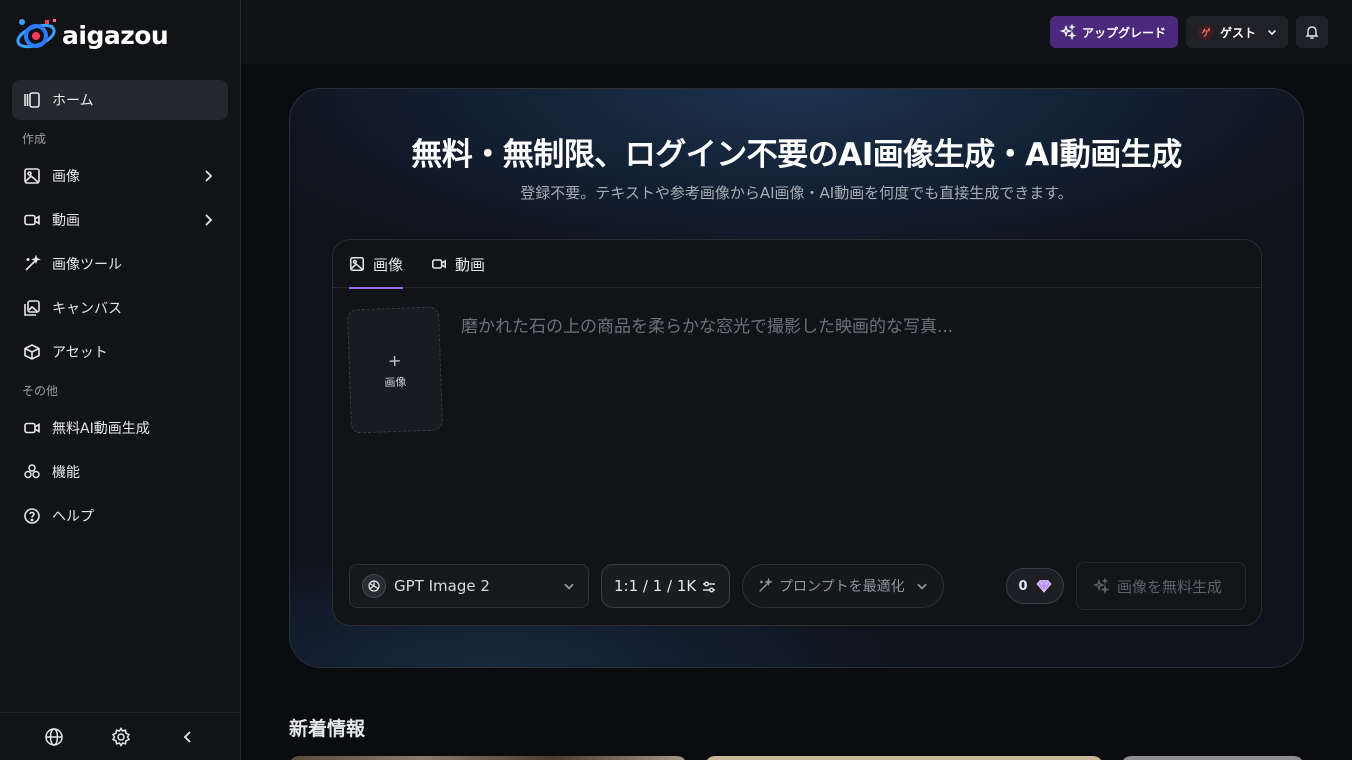  What do you see at coordinates (394, 360) in the screenshot?
I see `plus-icon: +` at bounding box center [394, 360].